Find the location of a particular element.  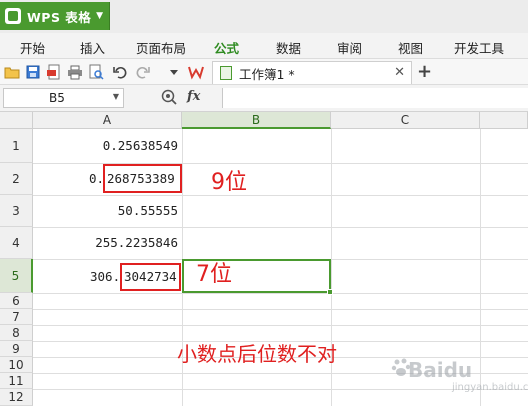

document-tab: 工作簿1 * ✕ is located at coordinates (312, 72).